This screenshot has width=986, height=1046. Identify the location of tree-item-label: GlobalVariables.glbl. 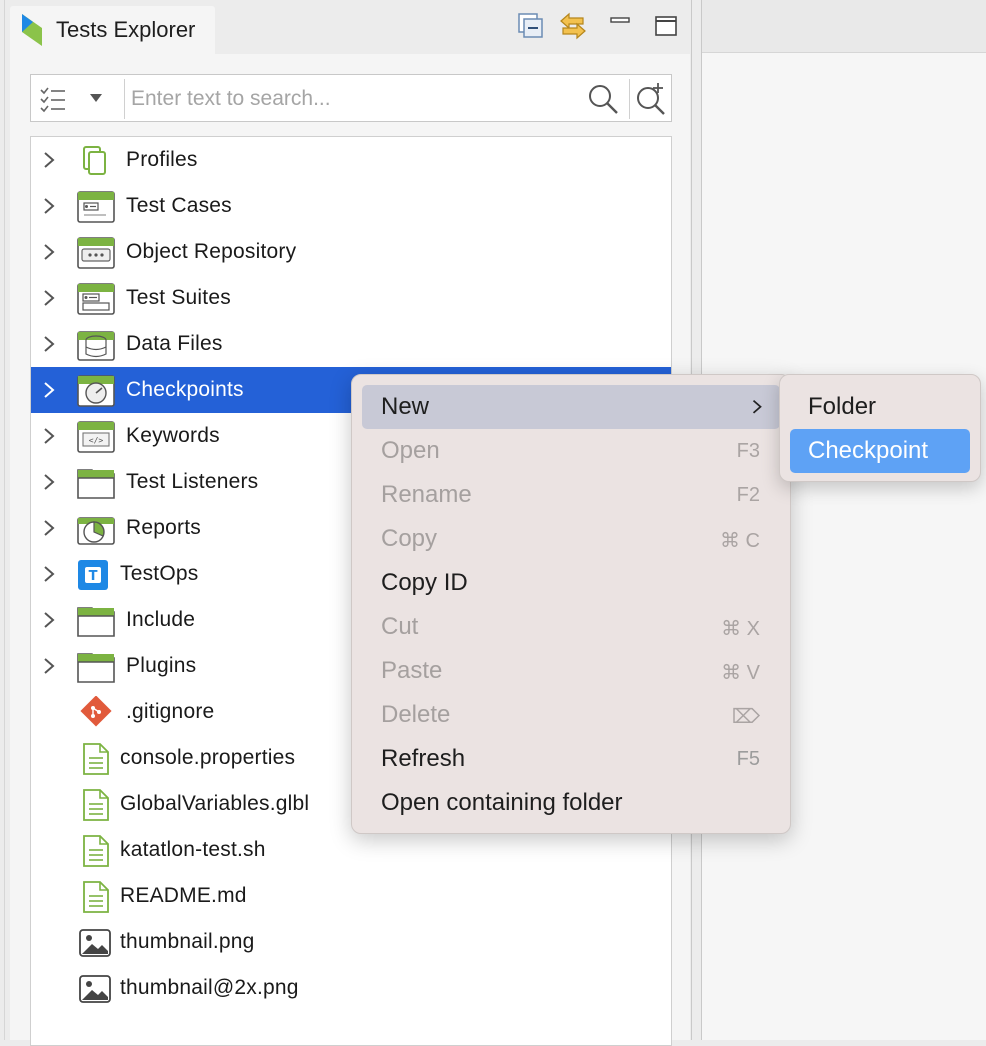
(215, 803).